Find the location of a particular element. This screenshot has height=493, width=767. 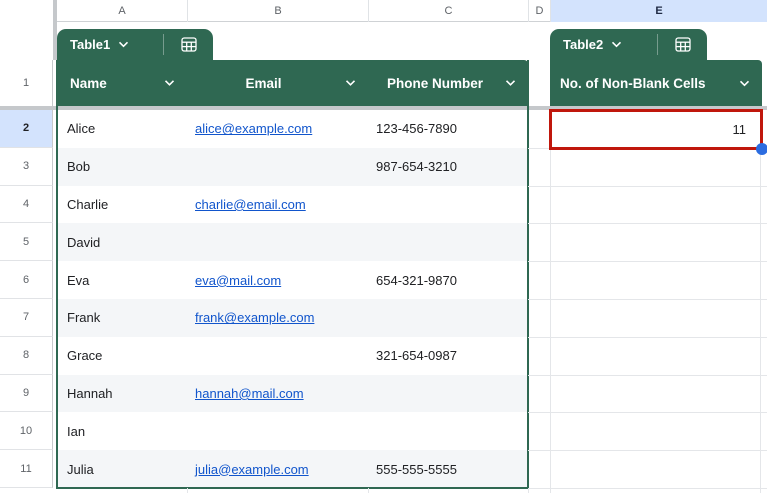

row-header-3: 3 is located at coordinates (26, 166).